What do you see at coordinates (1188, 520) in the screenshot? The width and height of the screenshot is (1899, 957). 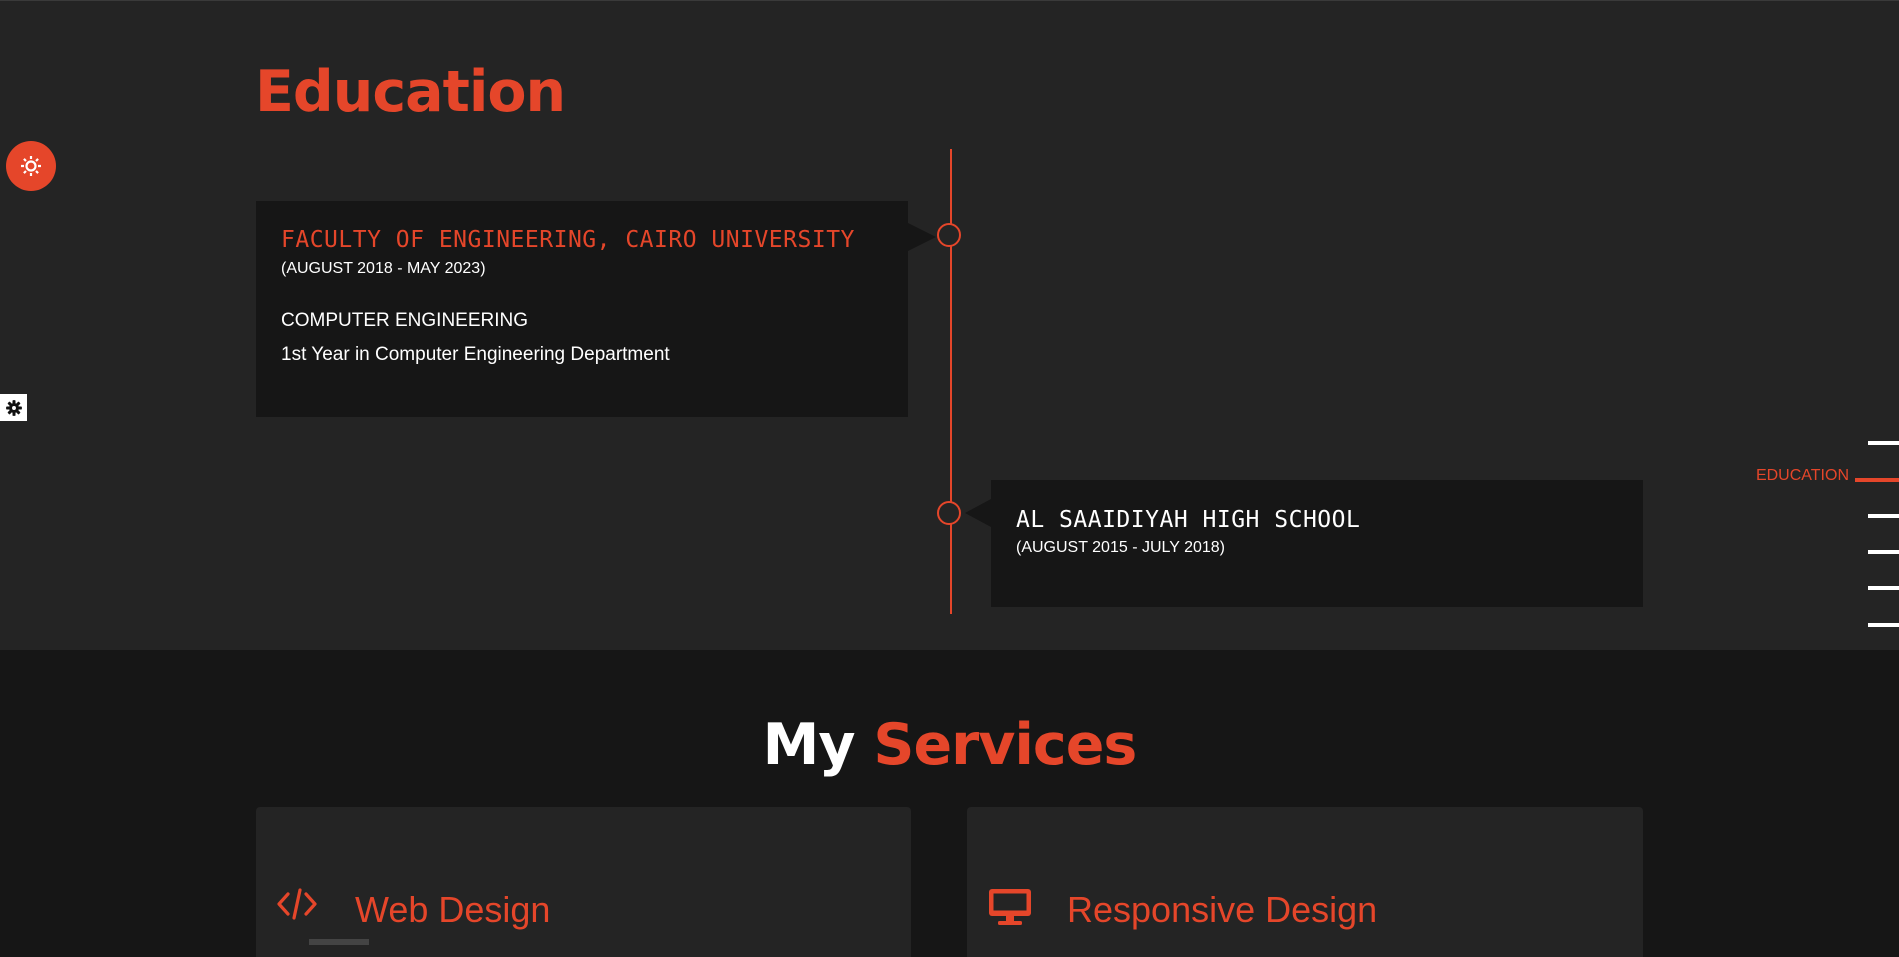 I see `school-name: AL SAAIDIYAH HIGH SCHOOL` at bounding box center [1188, 520].